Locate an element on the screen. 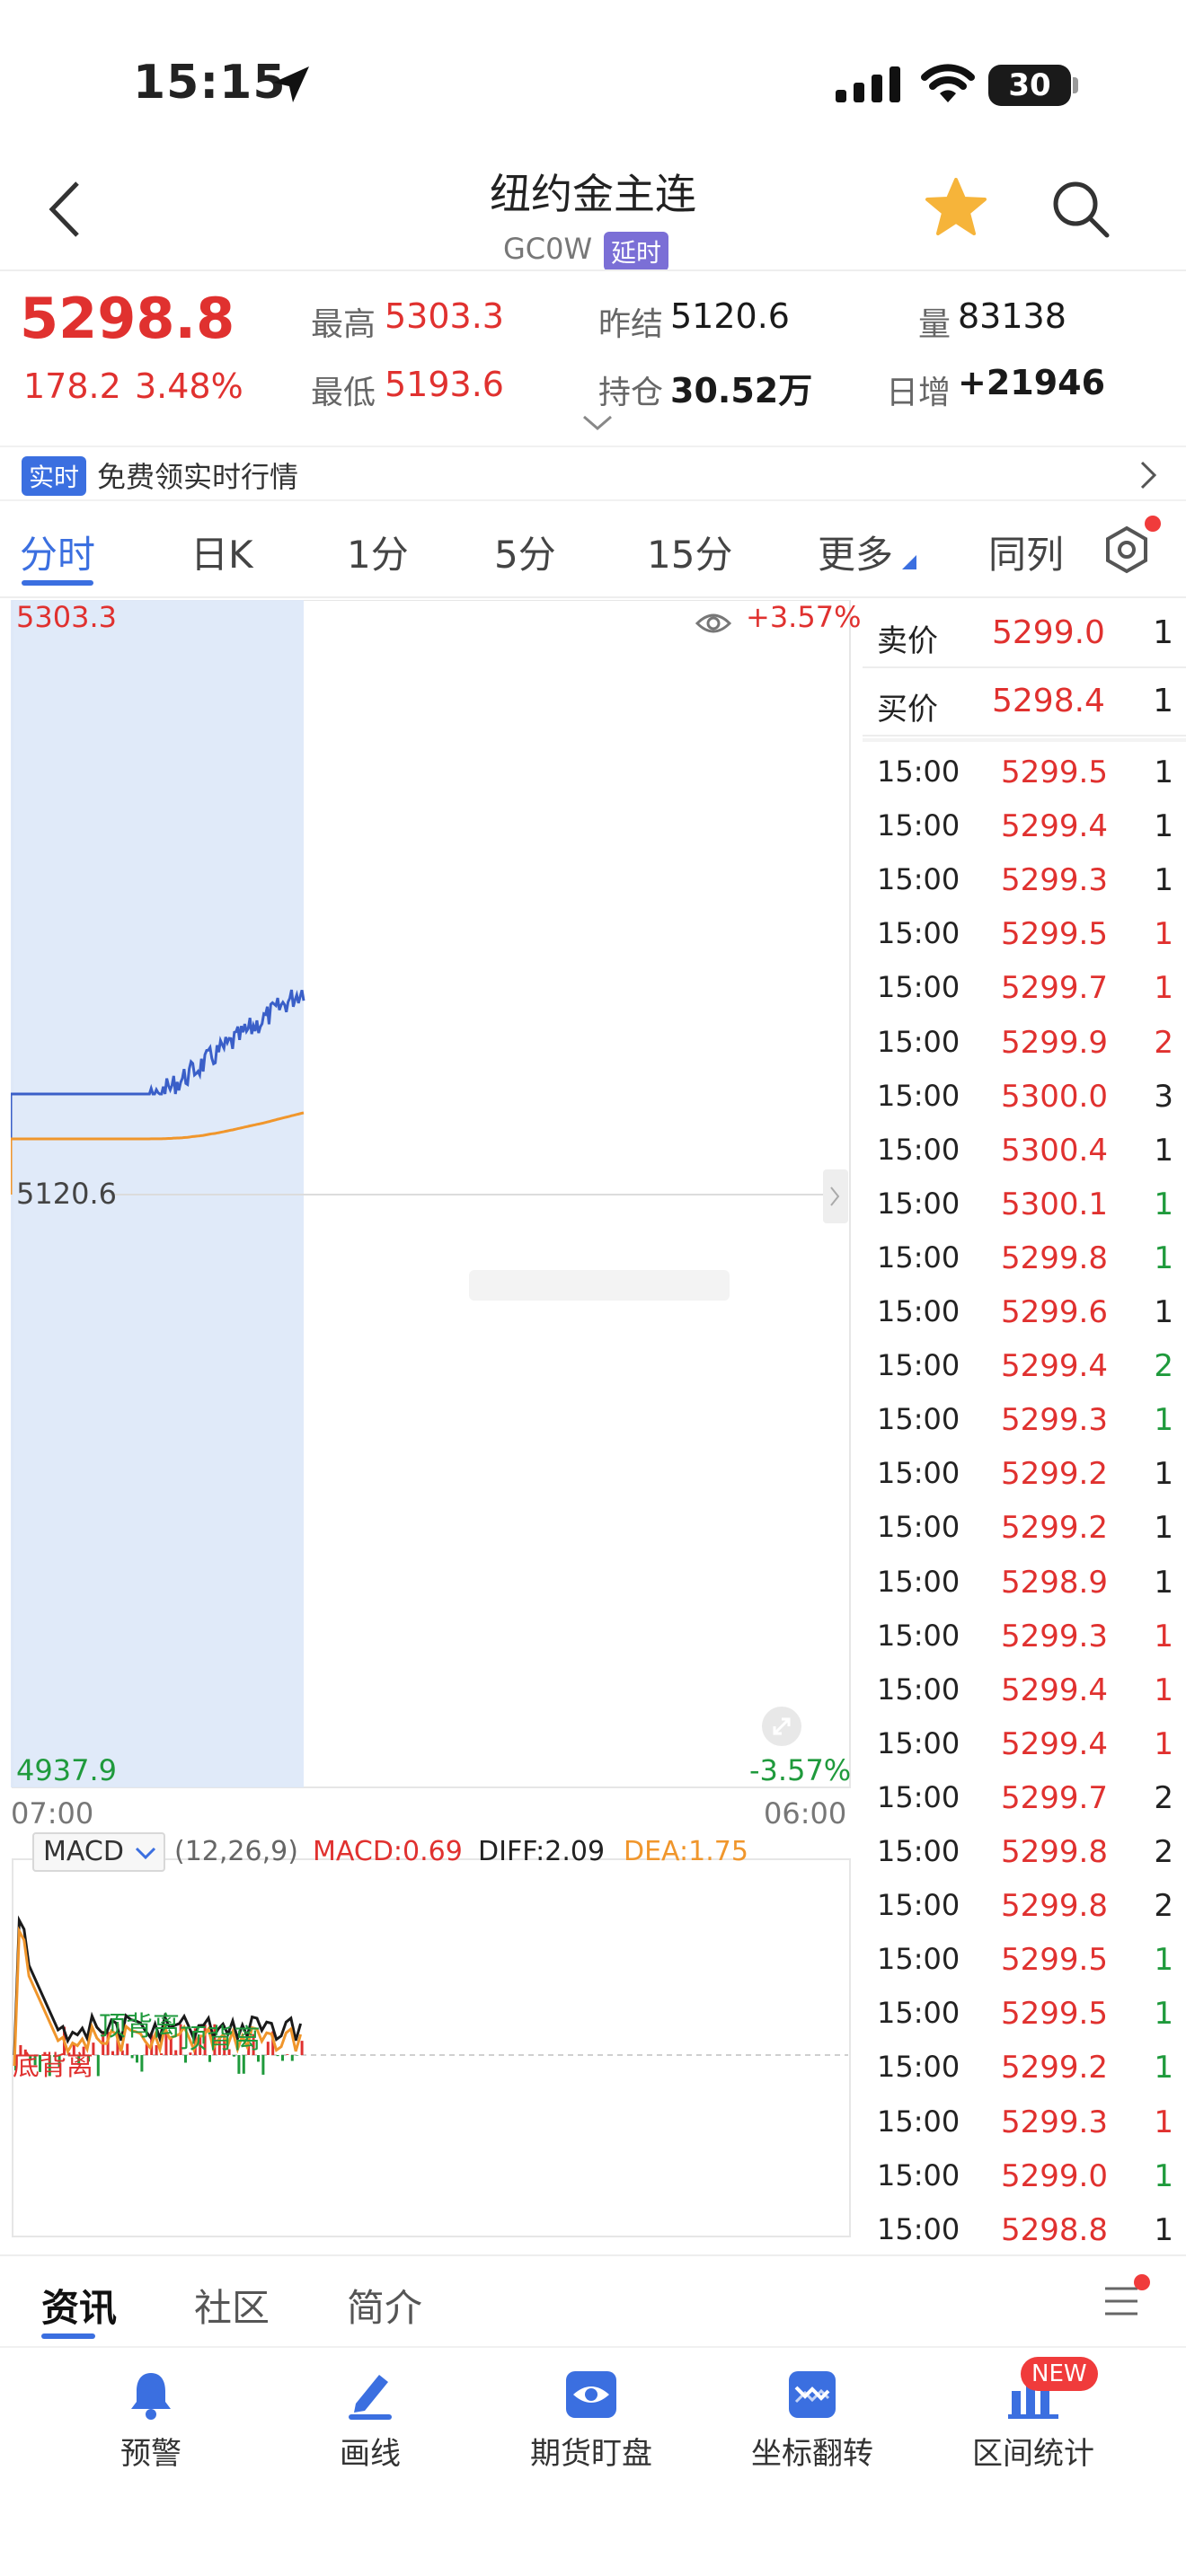 Image resolution: width=1186 pixels, height=2576 pixels. tool-alert: 预警 is located at coordinates (151, 2420).